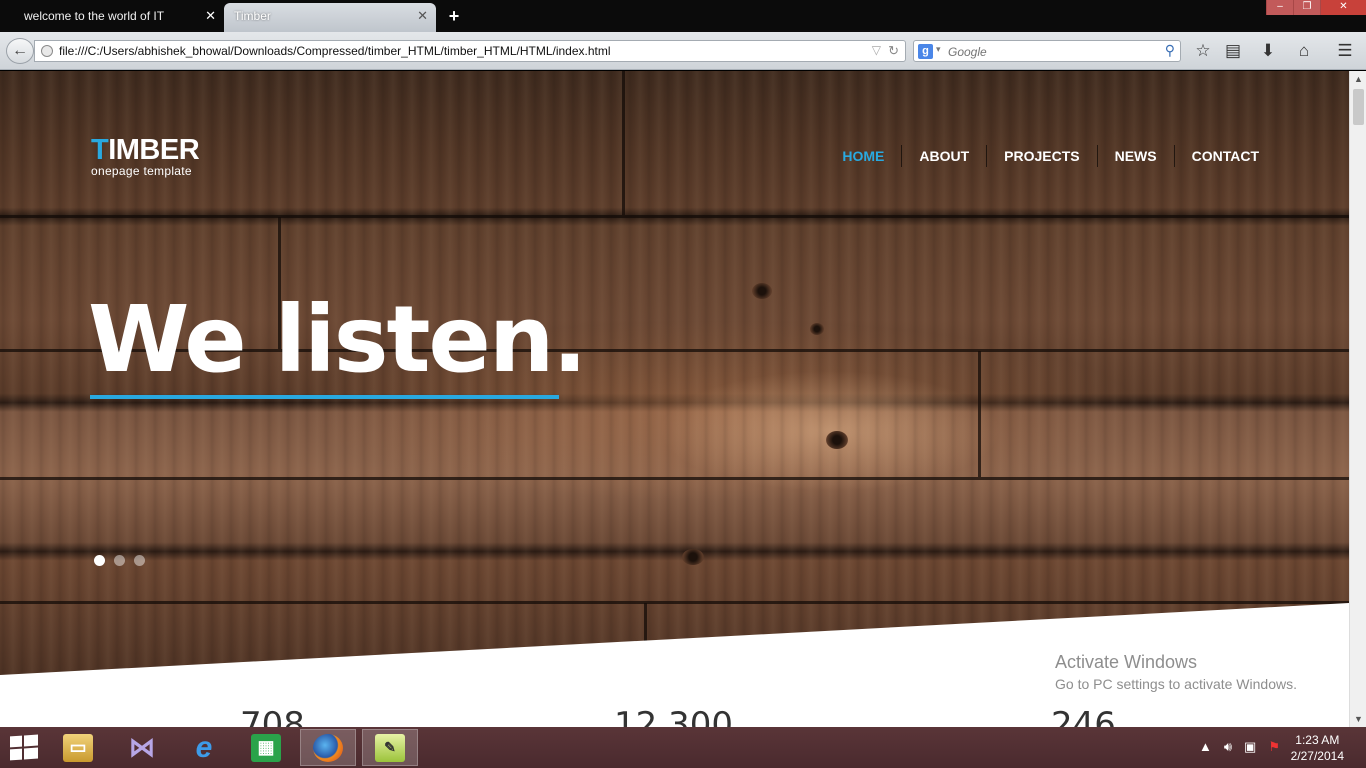  I want to click on dropdown-arrow-icon: ▽, so click(876, 50).